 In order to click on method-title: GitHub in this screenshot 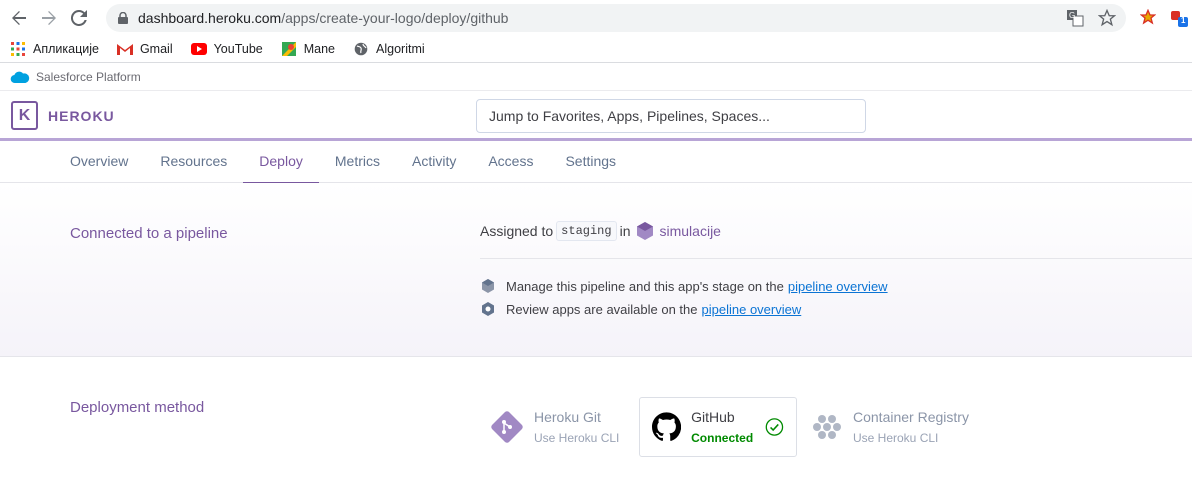, I will do `click(713, 417)`.